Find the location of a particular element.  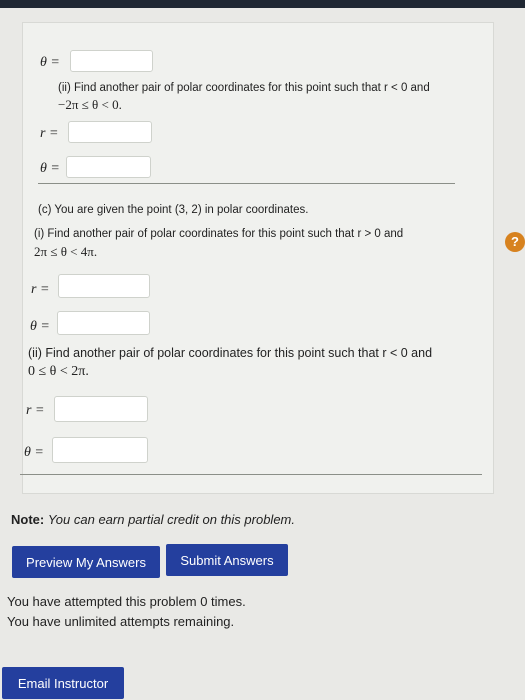

r-label-c-ii: r = is located at coordinates (35, 410).